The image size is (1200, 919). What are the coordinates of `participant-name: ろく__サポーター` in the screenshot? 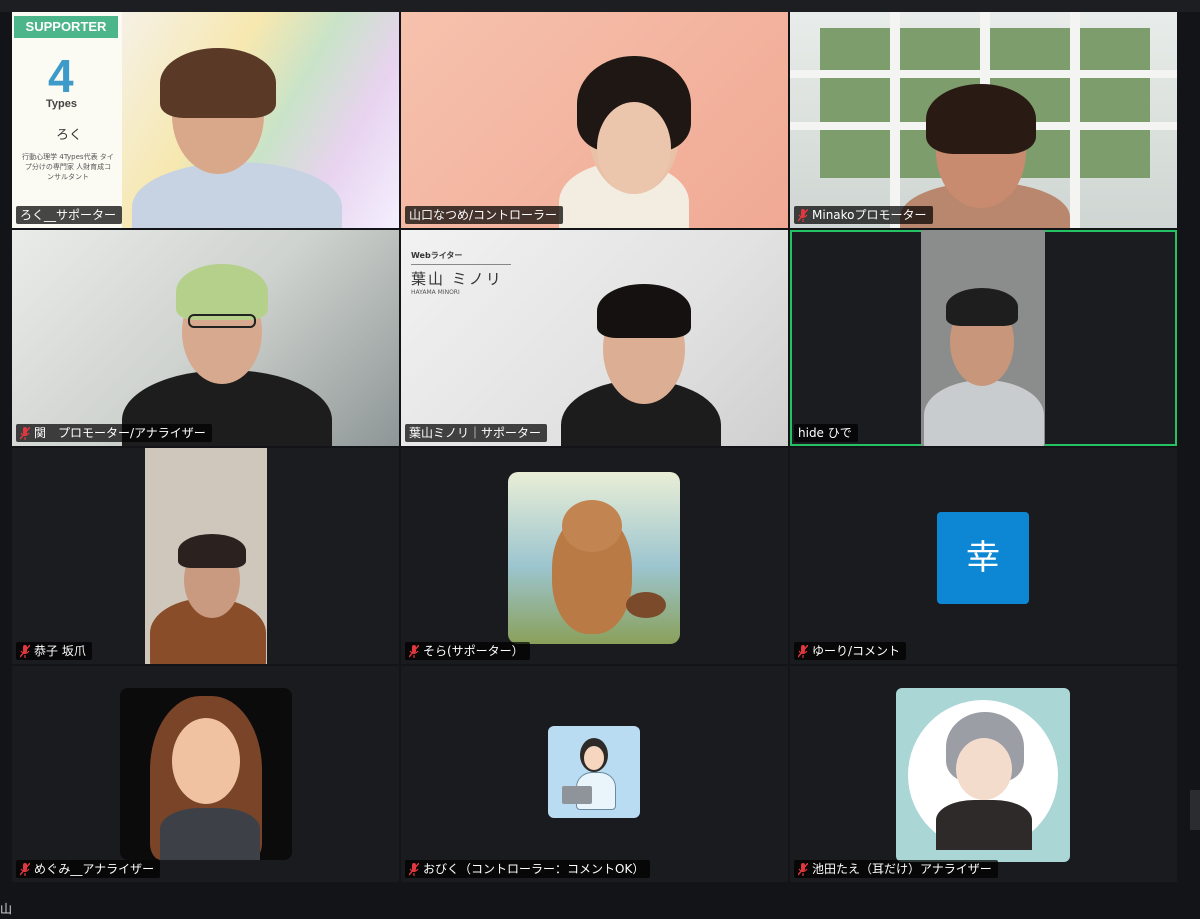 It's located at (68, 215).